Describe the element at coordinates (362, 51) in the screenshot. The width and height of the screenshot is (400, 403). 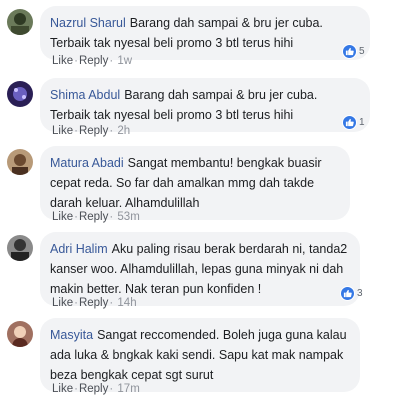
I see `reaction-number: 5` at that location.